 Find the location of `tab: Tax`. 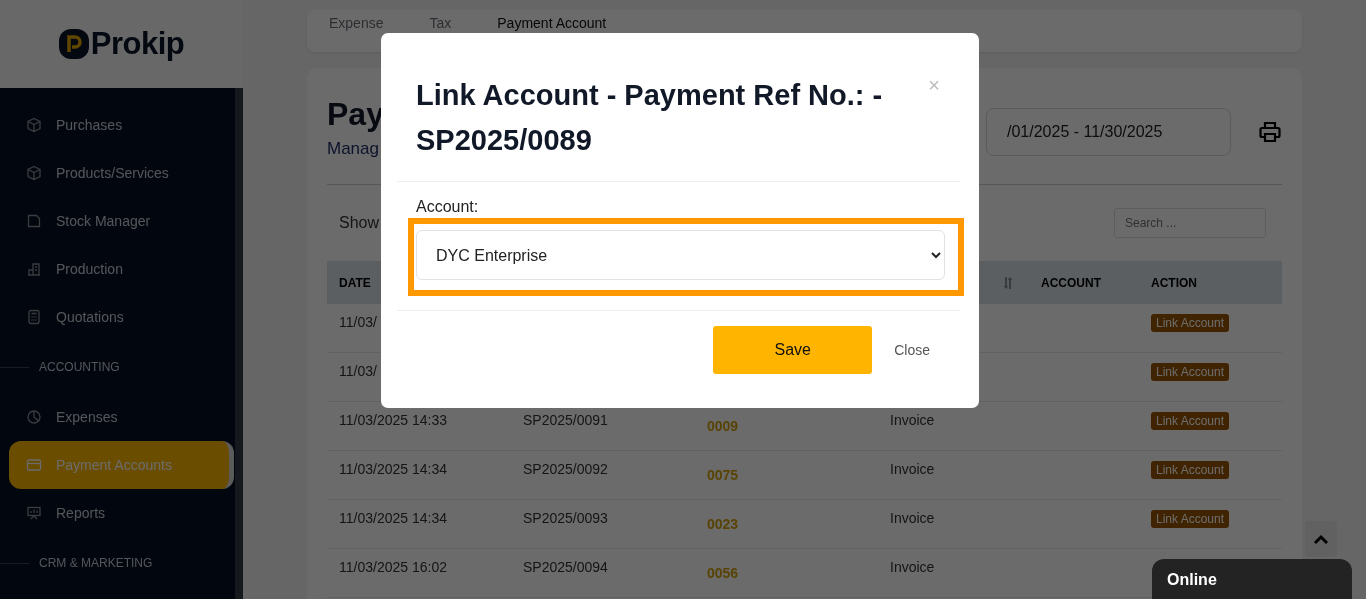

tab: Tax is located at coordinates (440, 23).